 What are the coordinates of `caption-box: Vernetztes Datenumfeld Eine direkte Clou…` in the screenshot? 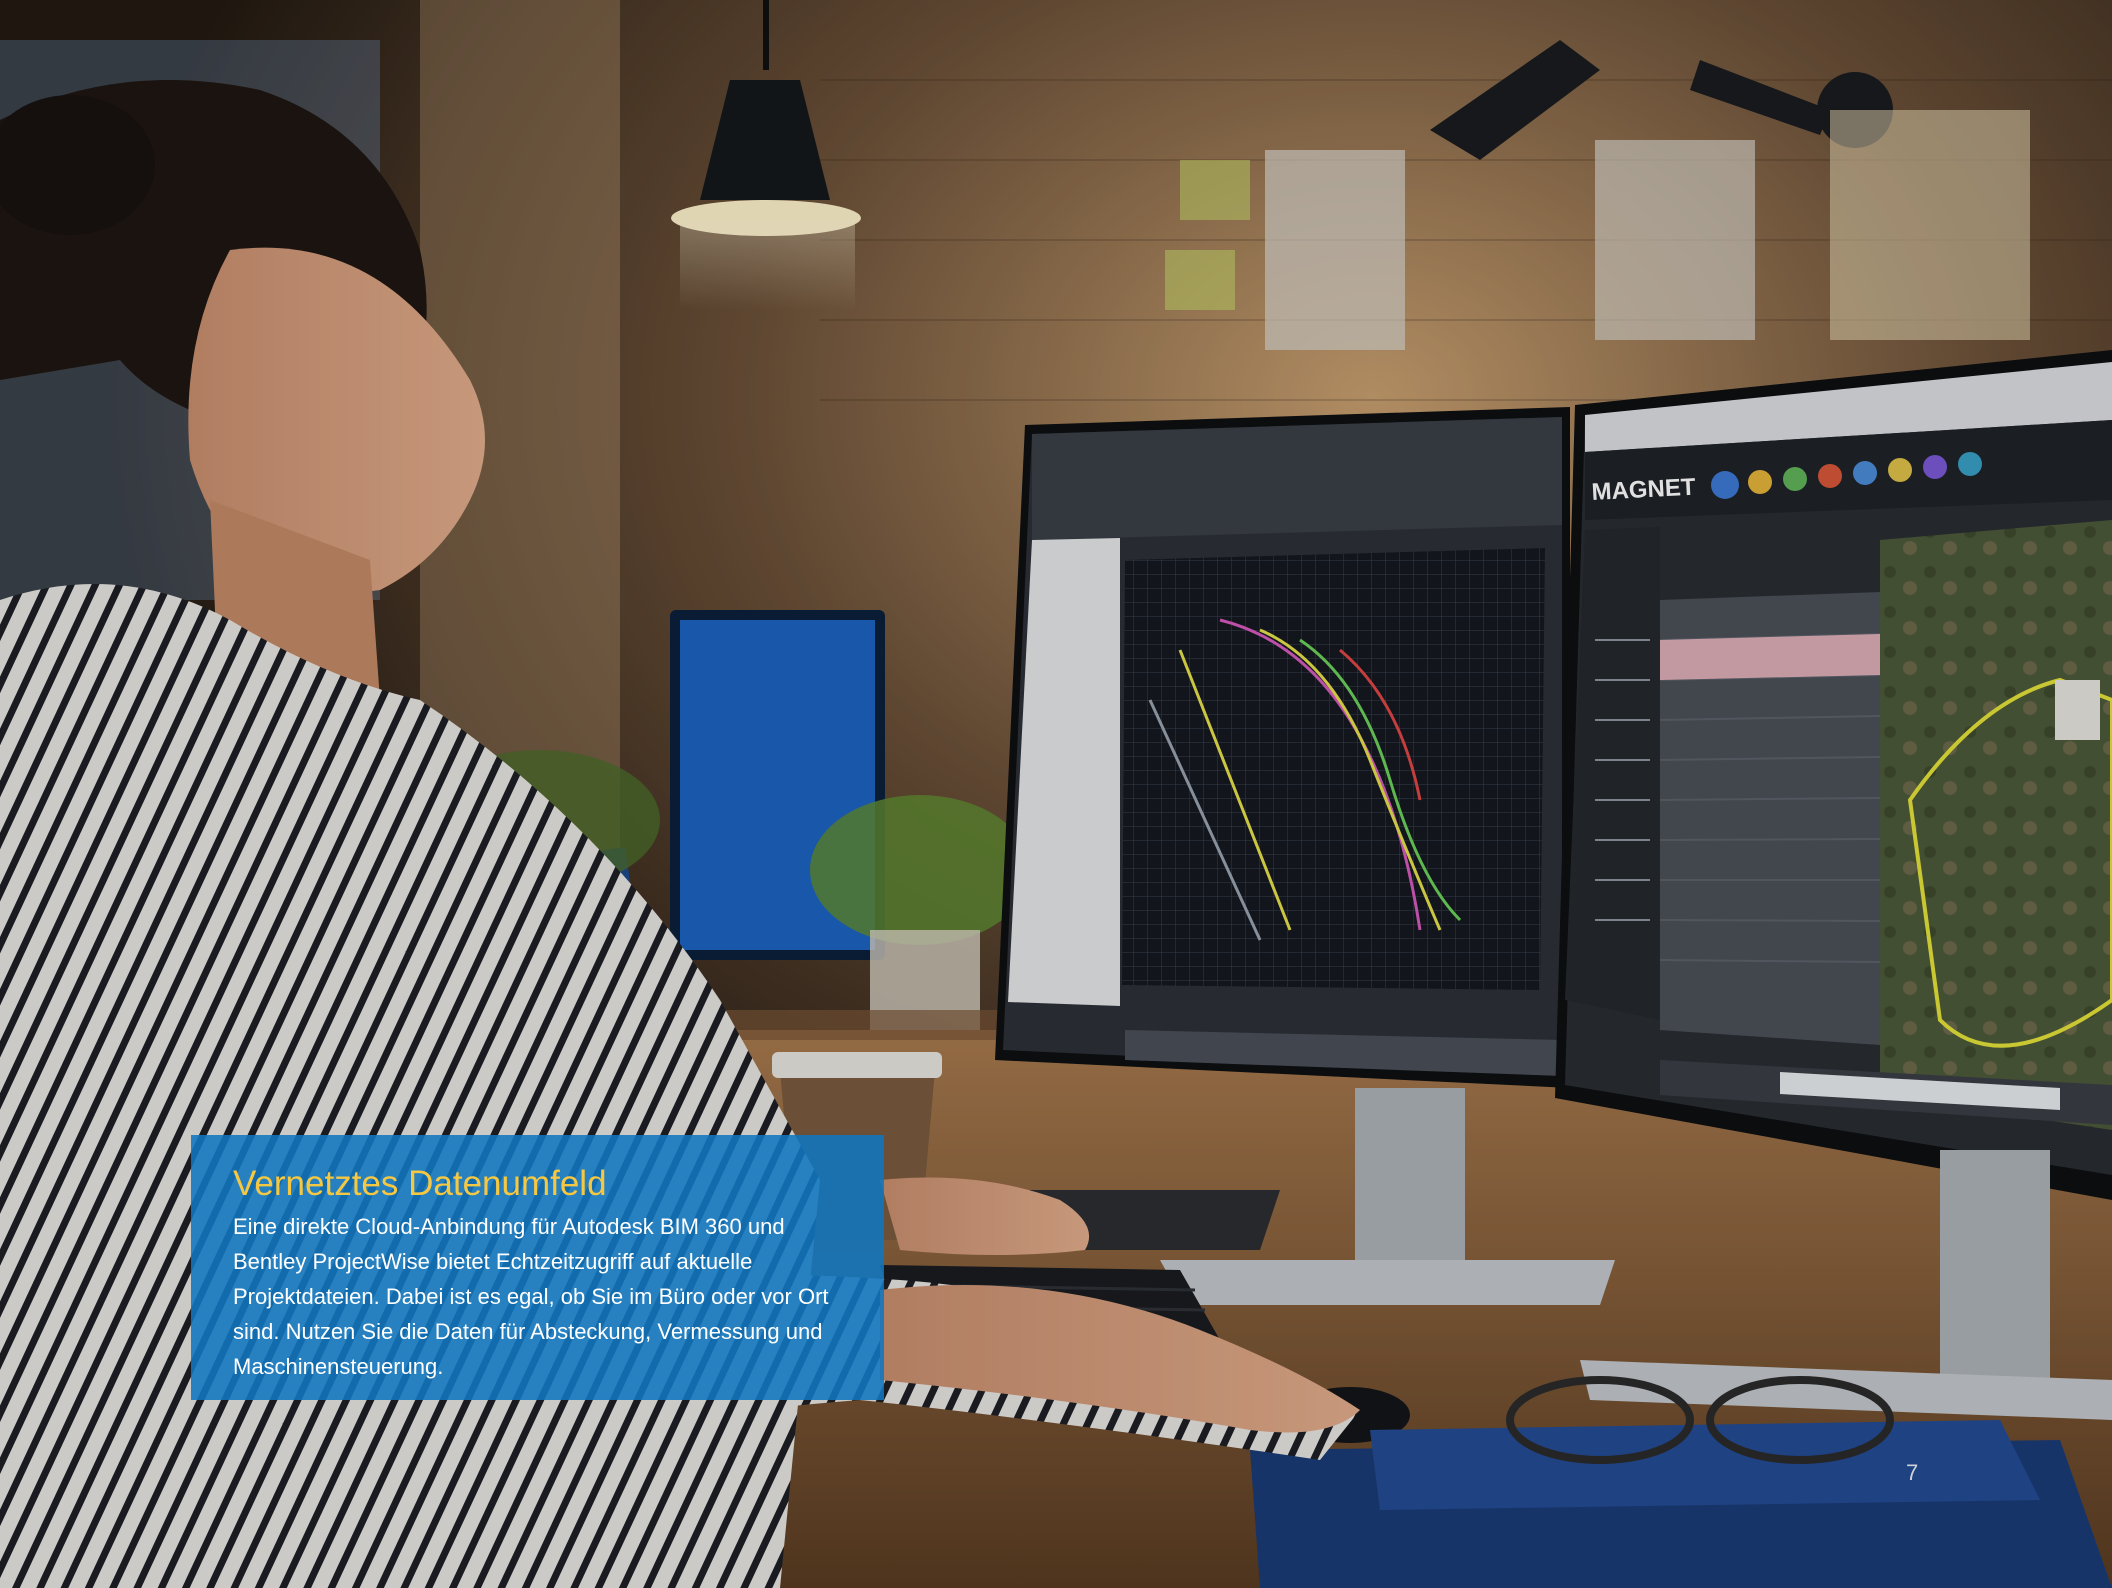 It's located at (537, 1267).